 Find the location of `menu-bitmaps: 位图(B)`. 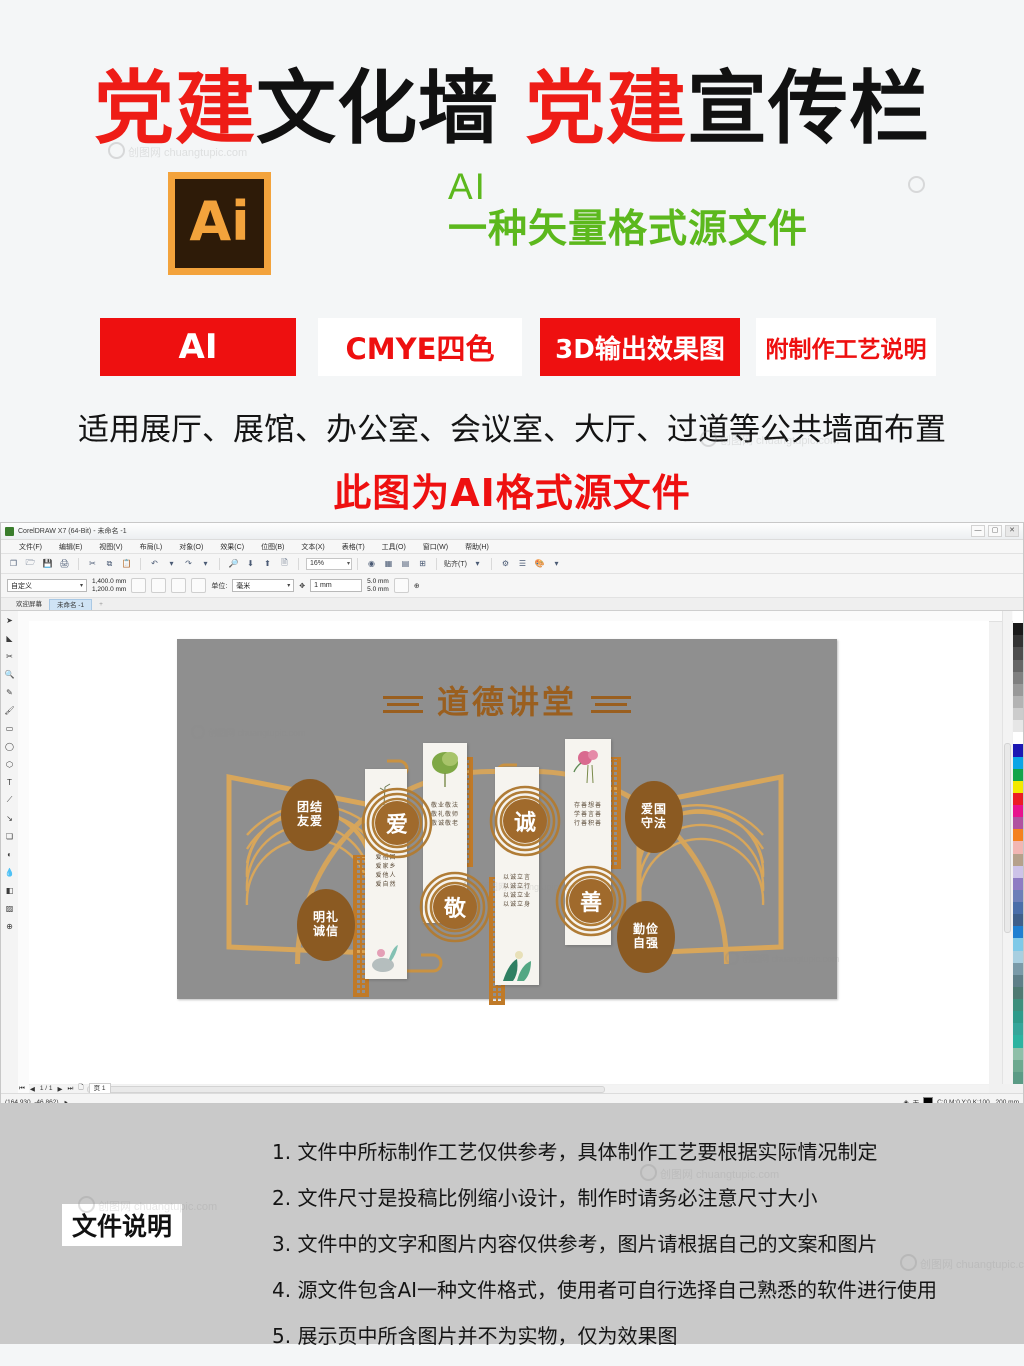

menu-bitmaps: 位图(B) is located at coordinates (272, 547).